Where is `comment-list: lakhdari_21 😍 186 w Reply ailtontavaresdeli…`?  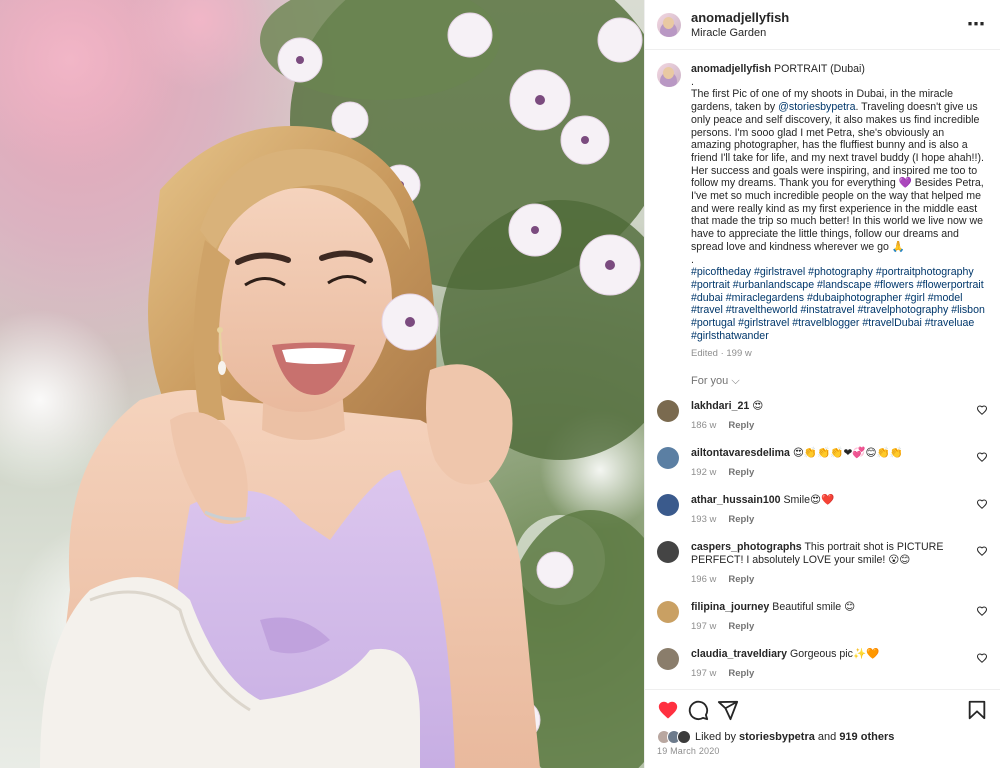
comment-list: lakhdari_21 😍 186 w Reply ailtontavaresdeli… is located at coordinates (822, 542).